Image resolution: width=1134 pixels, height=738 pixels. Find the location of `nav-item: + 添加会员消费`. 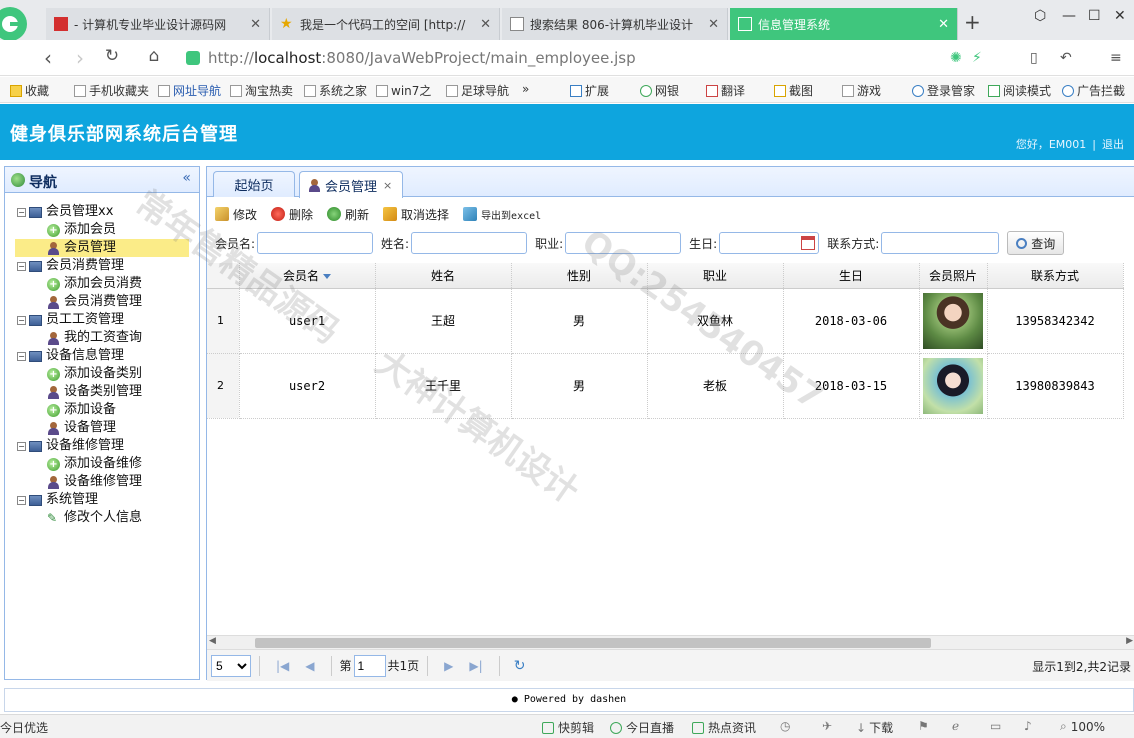

nav-item: + 添加会员消费 is located at coordinates (102, 284).